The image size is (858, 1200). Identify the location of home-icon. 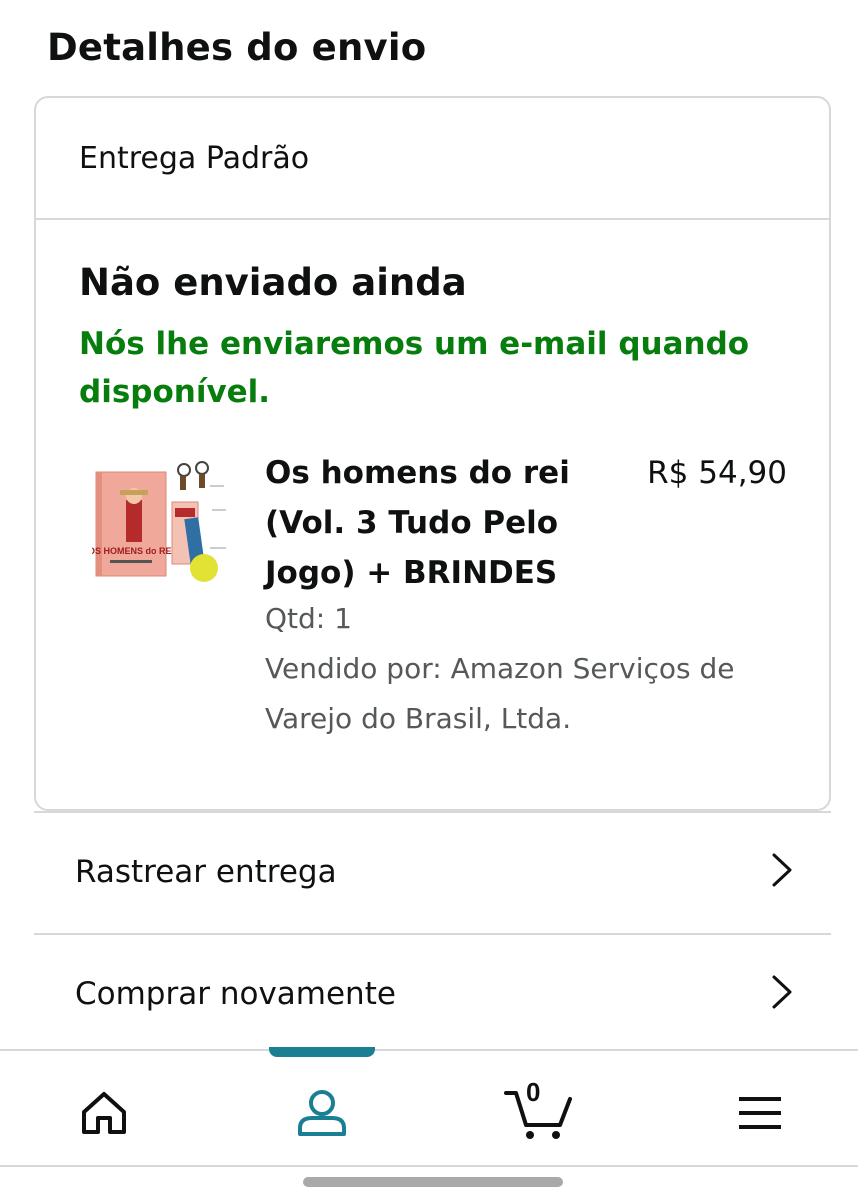
(104, 1113).